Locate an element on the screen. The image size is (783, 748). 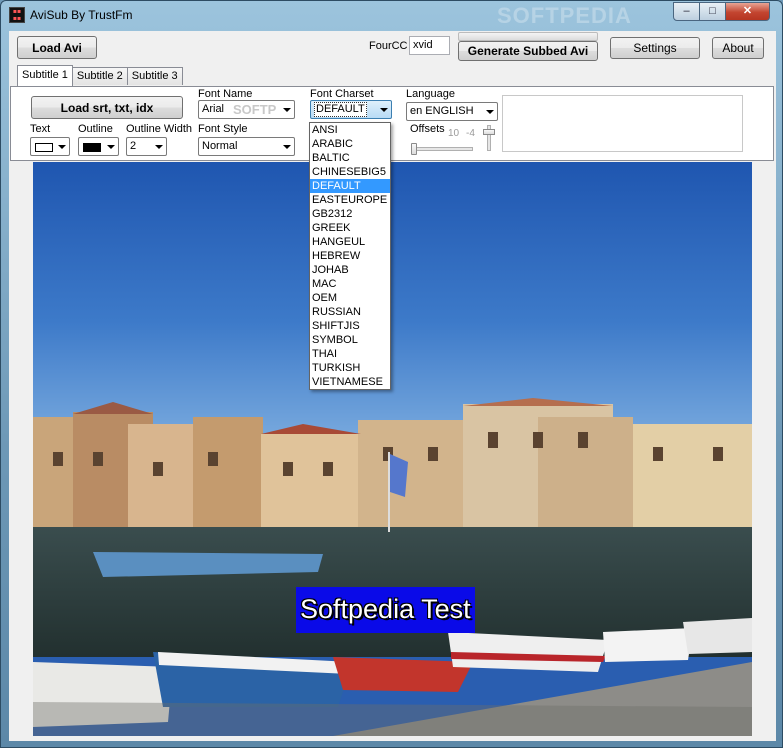
offset-x-slider is located at coordinates (442, 149).